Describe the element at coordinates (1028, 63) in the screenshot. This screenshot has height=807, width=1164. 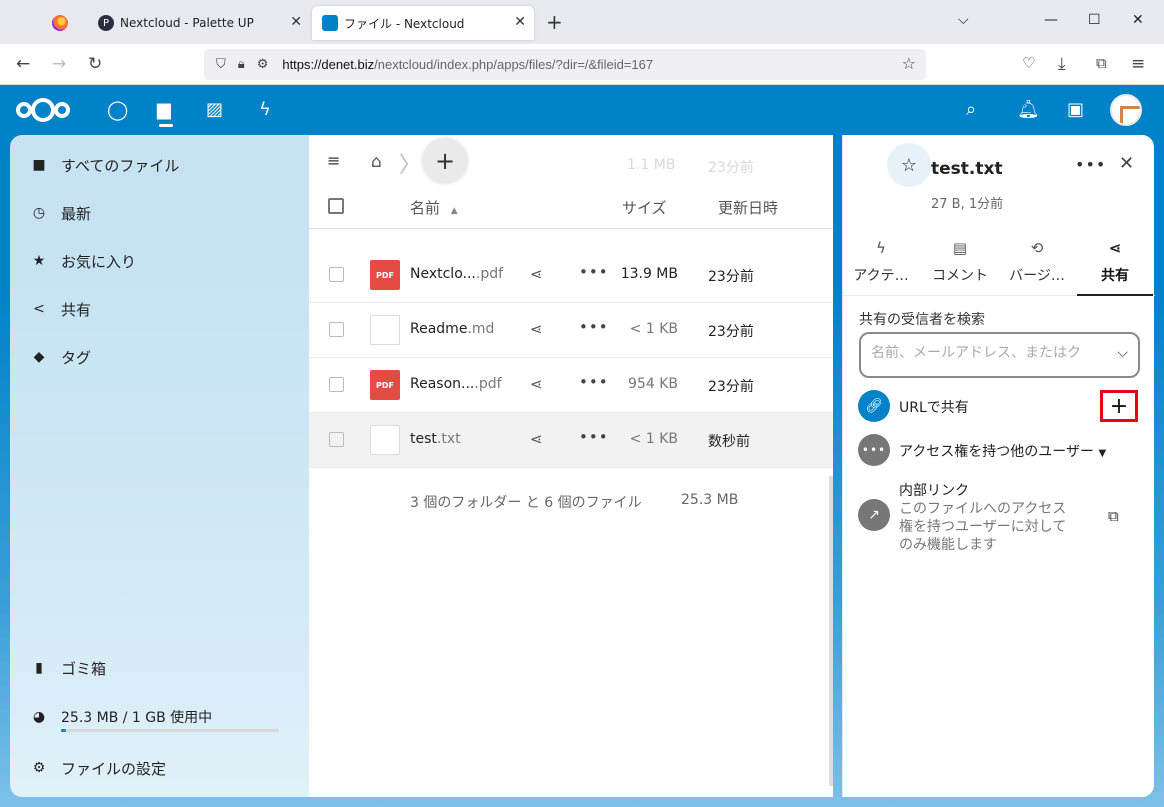
I see `pocket-icon: ♡` at that location.